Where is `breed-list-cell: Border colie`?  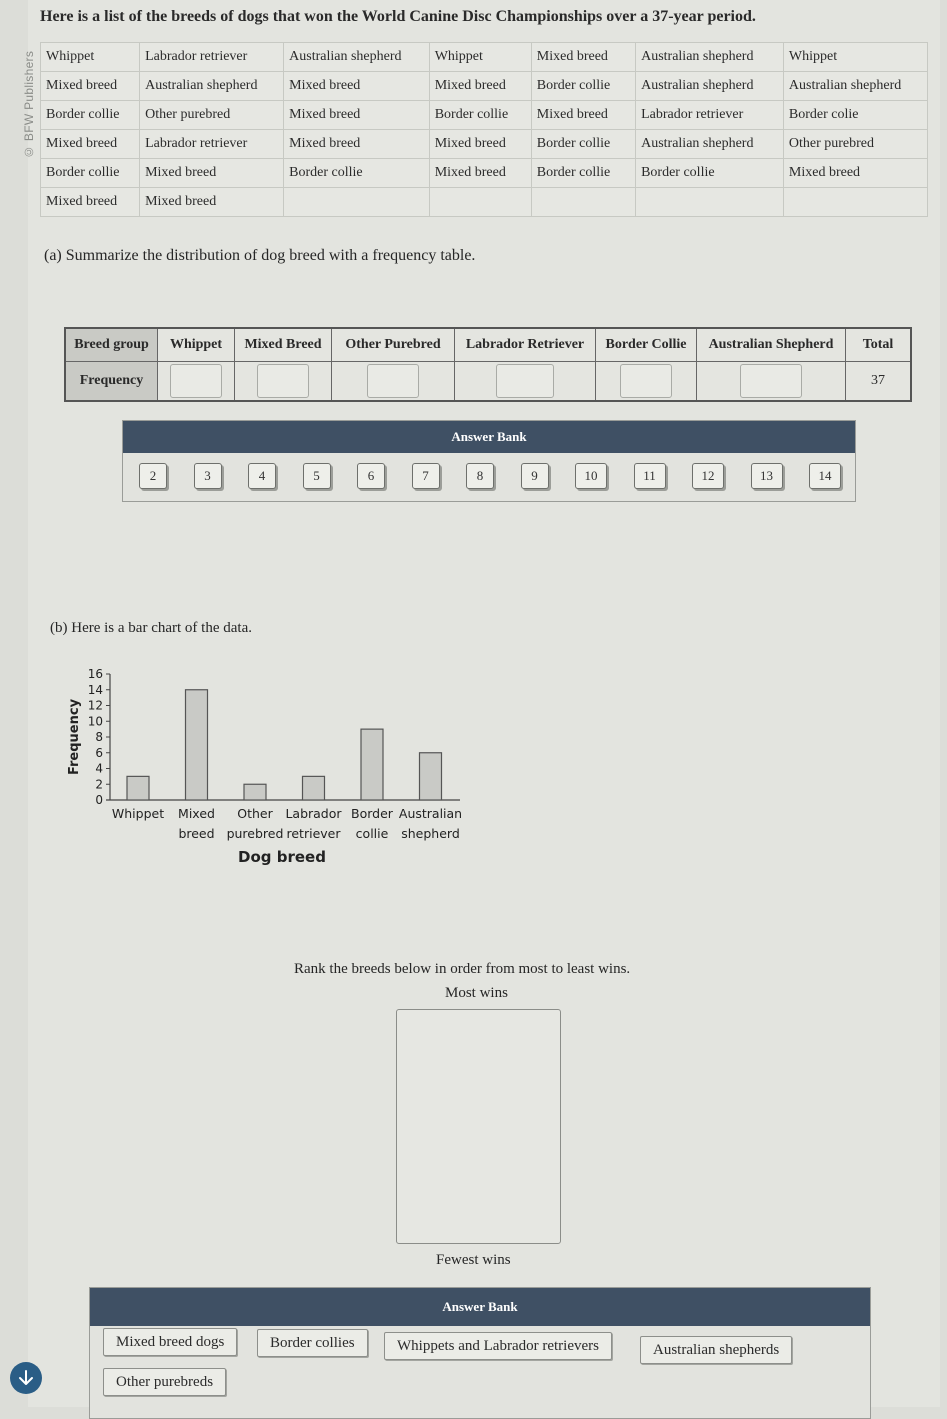 breed-list-cell: Border colie is located at coordinates (855, 115).